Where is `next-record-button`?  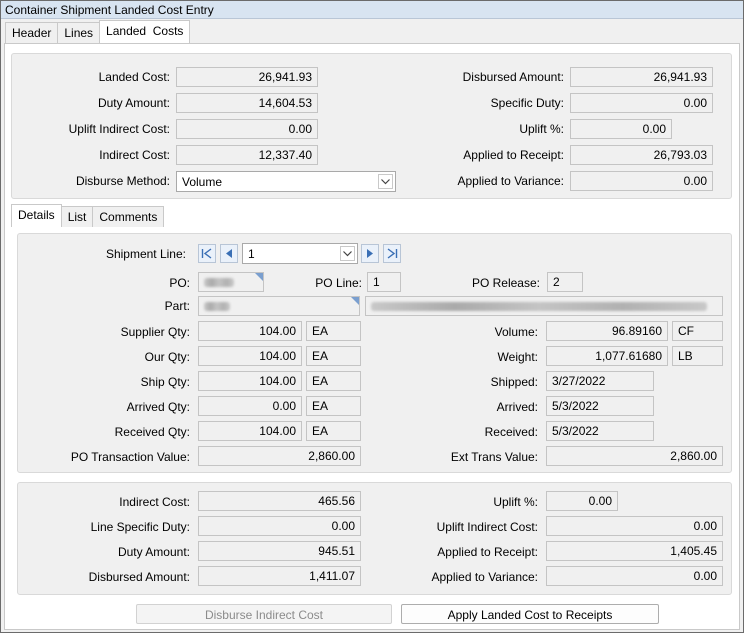 next-record-button is located at coordinates (370, 253).